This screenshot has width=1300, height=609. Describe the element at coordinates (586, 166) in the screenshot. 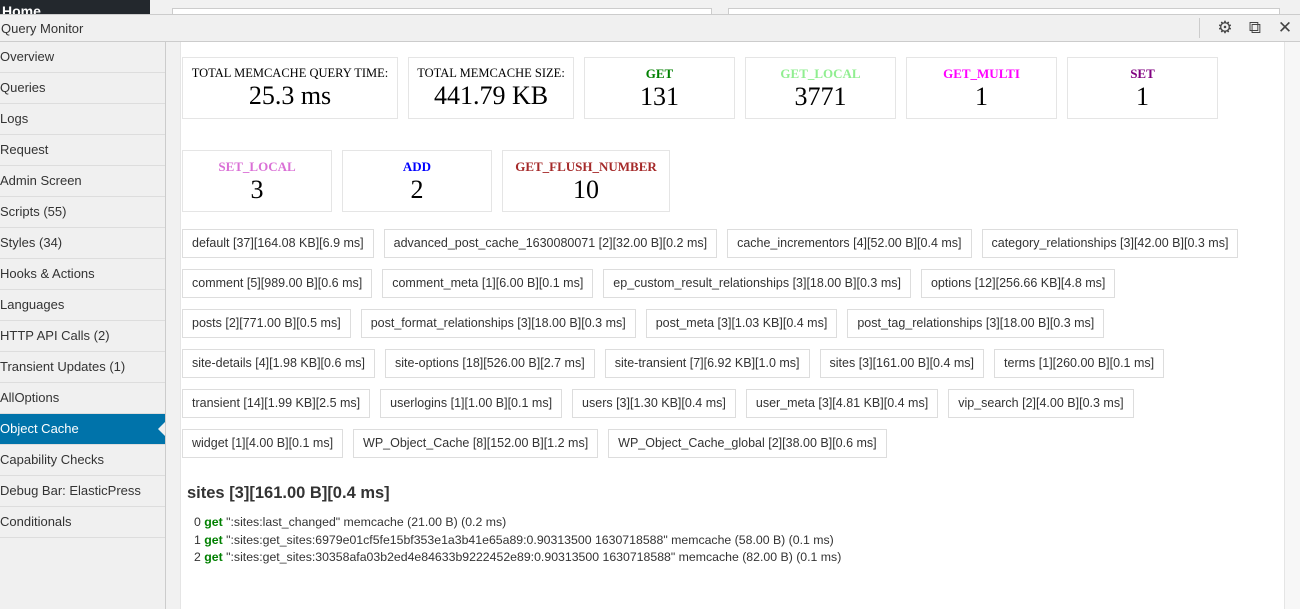

I see `stat-label: GET_FLUSH_NUMBER` at that location.